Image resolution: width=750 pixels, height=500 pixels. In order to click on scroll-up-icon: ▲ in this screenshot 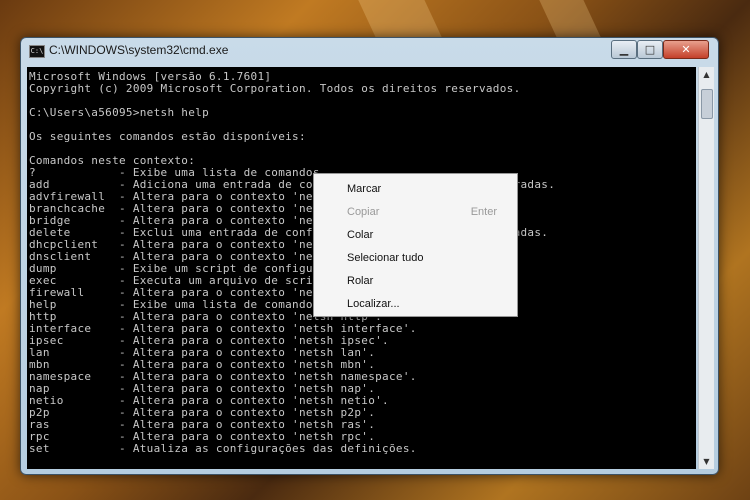, I will do `click(706, 74)`.